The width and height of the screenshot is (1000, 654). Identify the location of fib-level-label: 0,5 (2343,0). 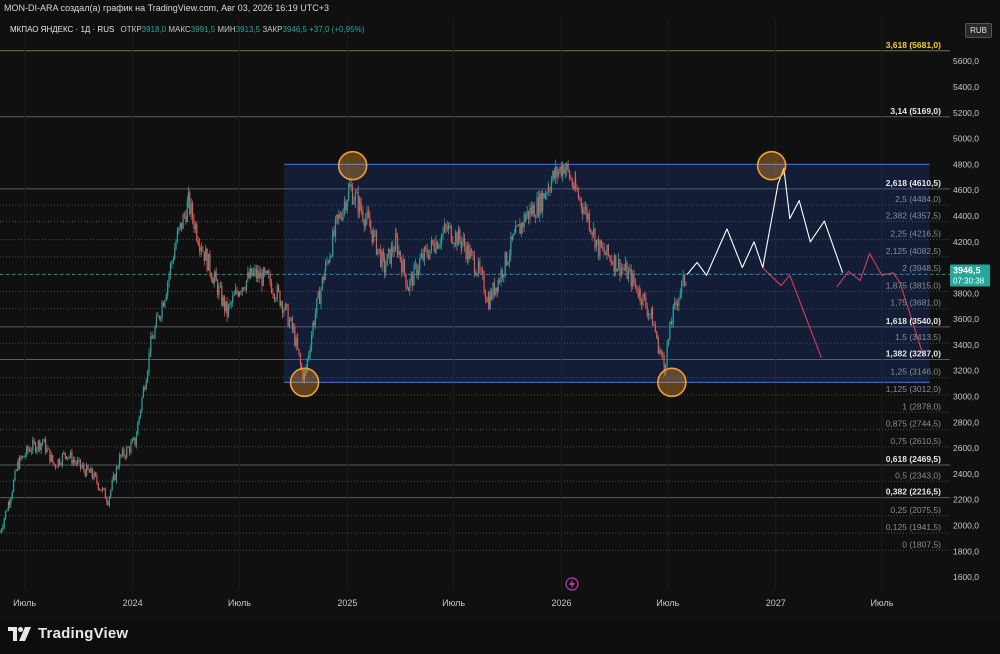
(918, 475).